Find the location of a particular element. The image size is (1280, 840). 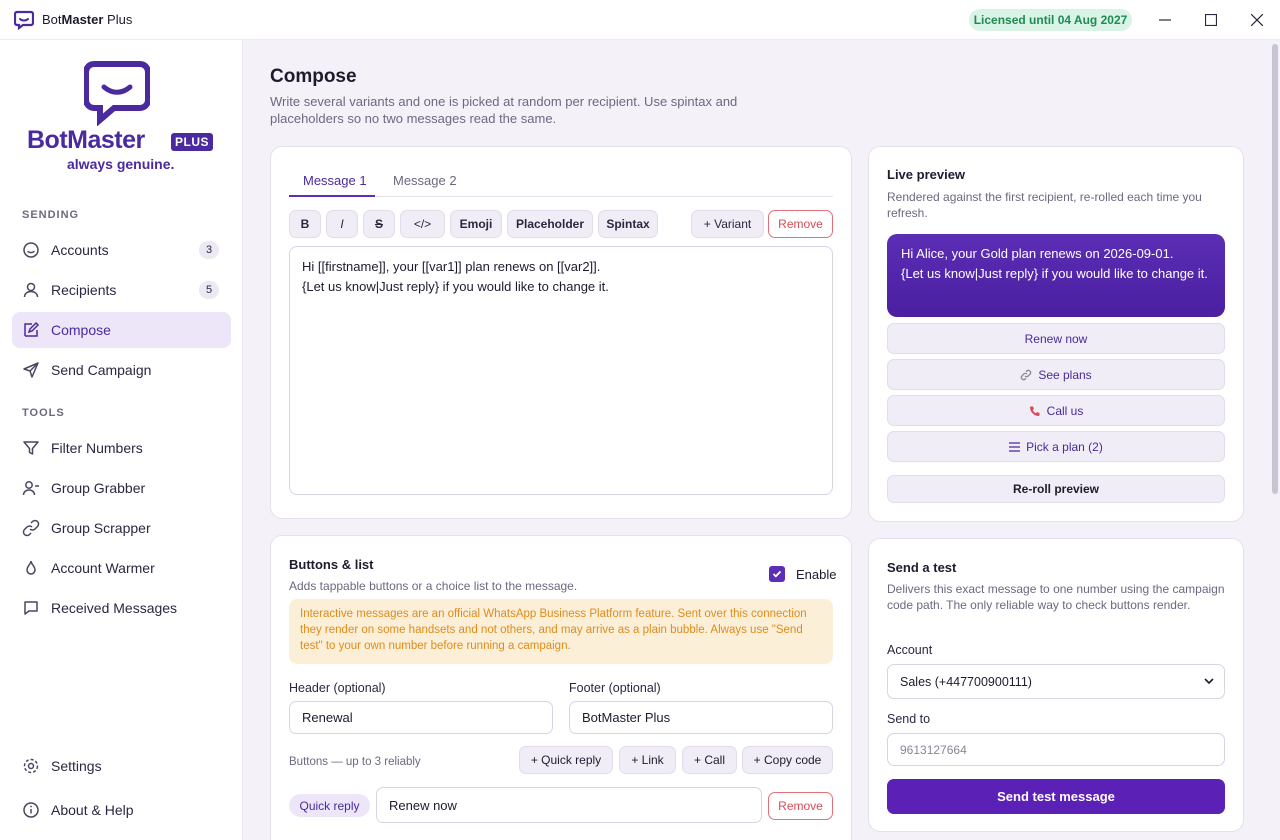

reroll-preview-button: Re-roll preview is located at coordinates (1056, 489).